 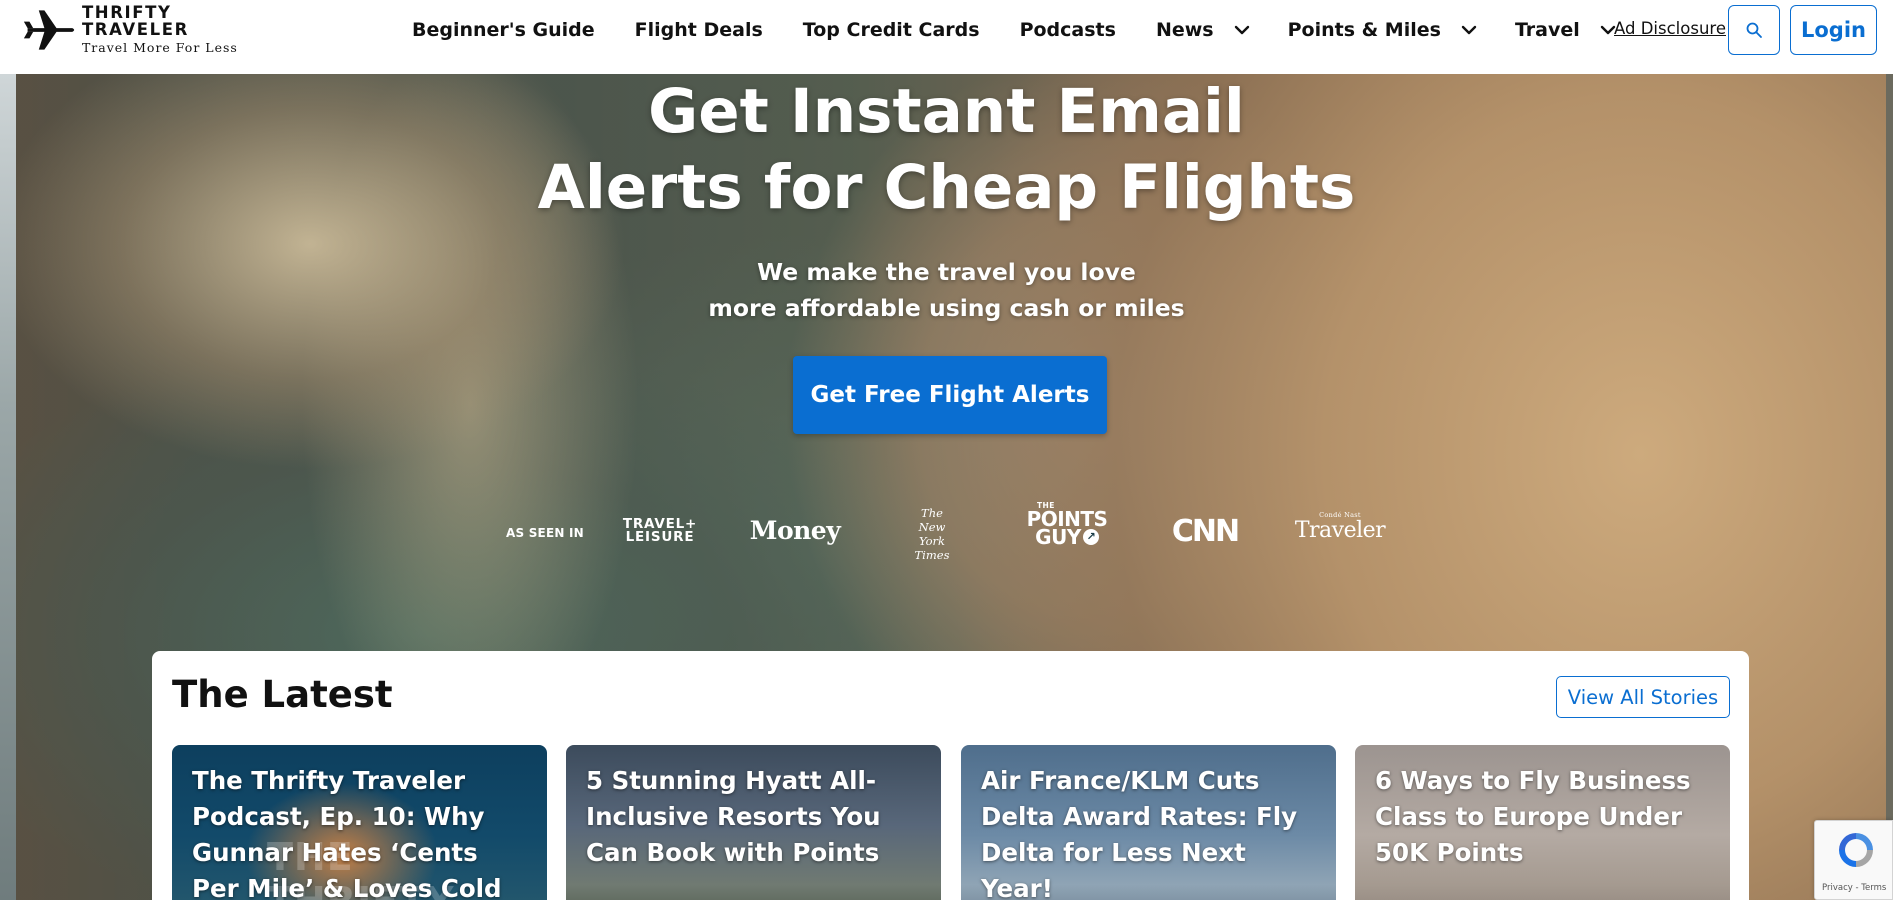 What do you see at coordinates (1090, 537) in the screenshot?
I see `arrow-badge-icon: ↗` at bounding box center [1090, 537].